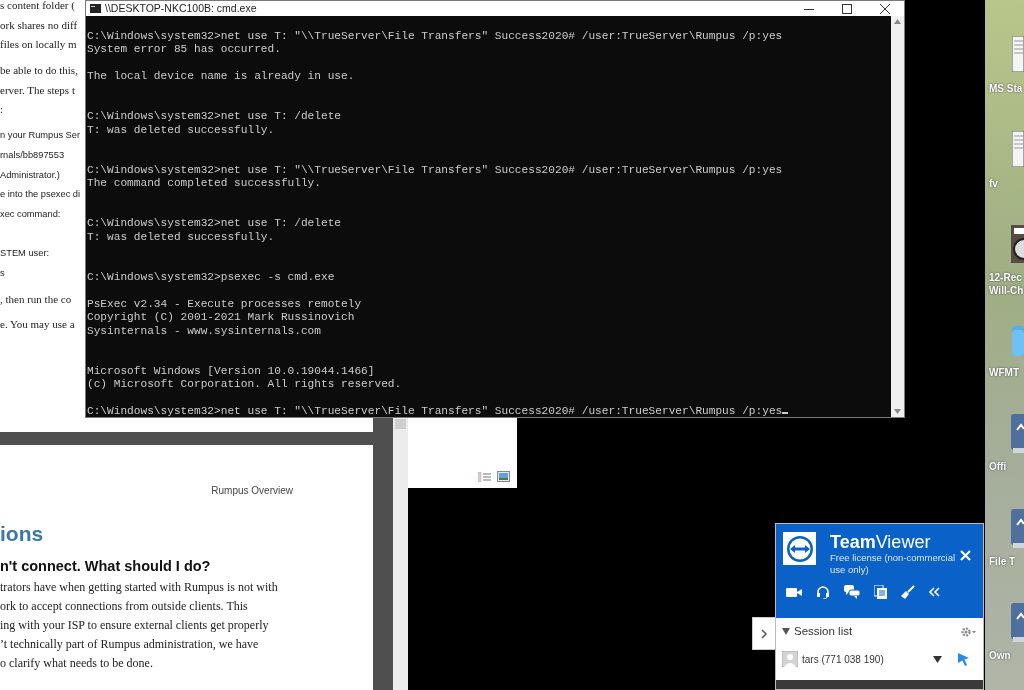 Image resolution: width=1024 pixels, height=690 pixels. Describe the element at coordinates (25, 254) in the screenshot. I see `text-line: STEM user:` at that location.